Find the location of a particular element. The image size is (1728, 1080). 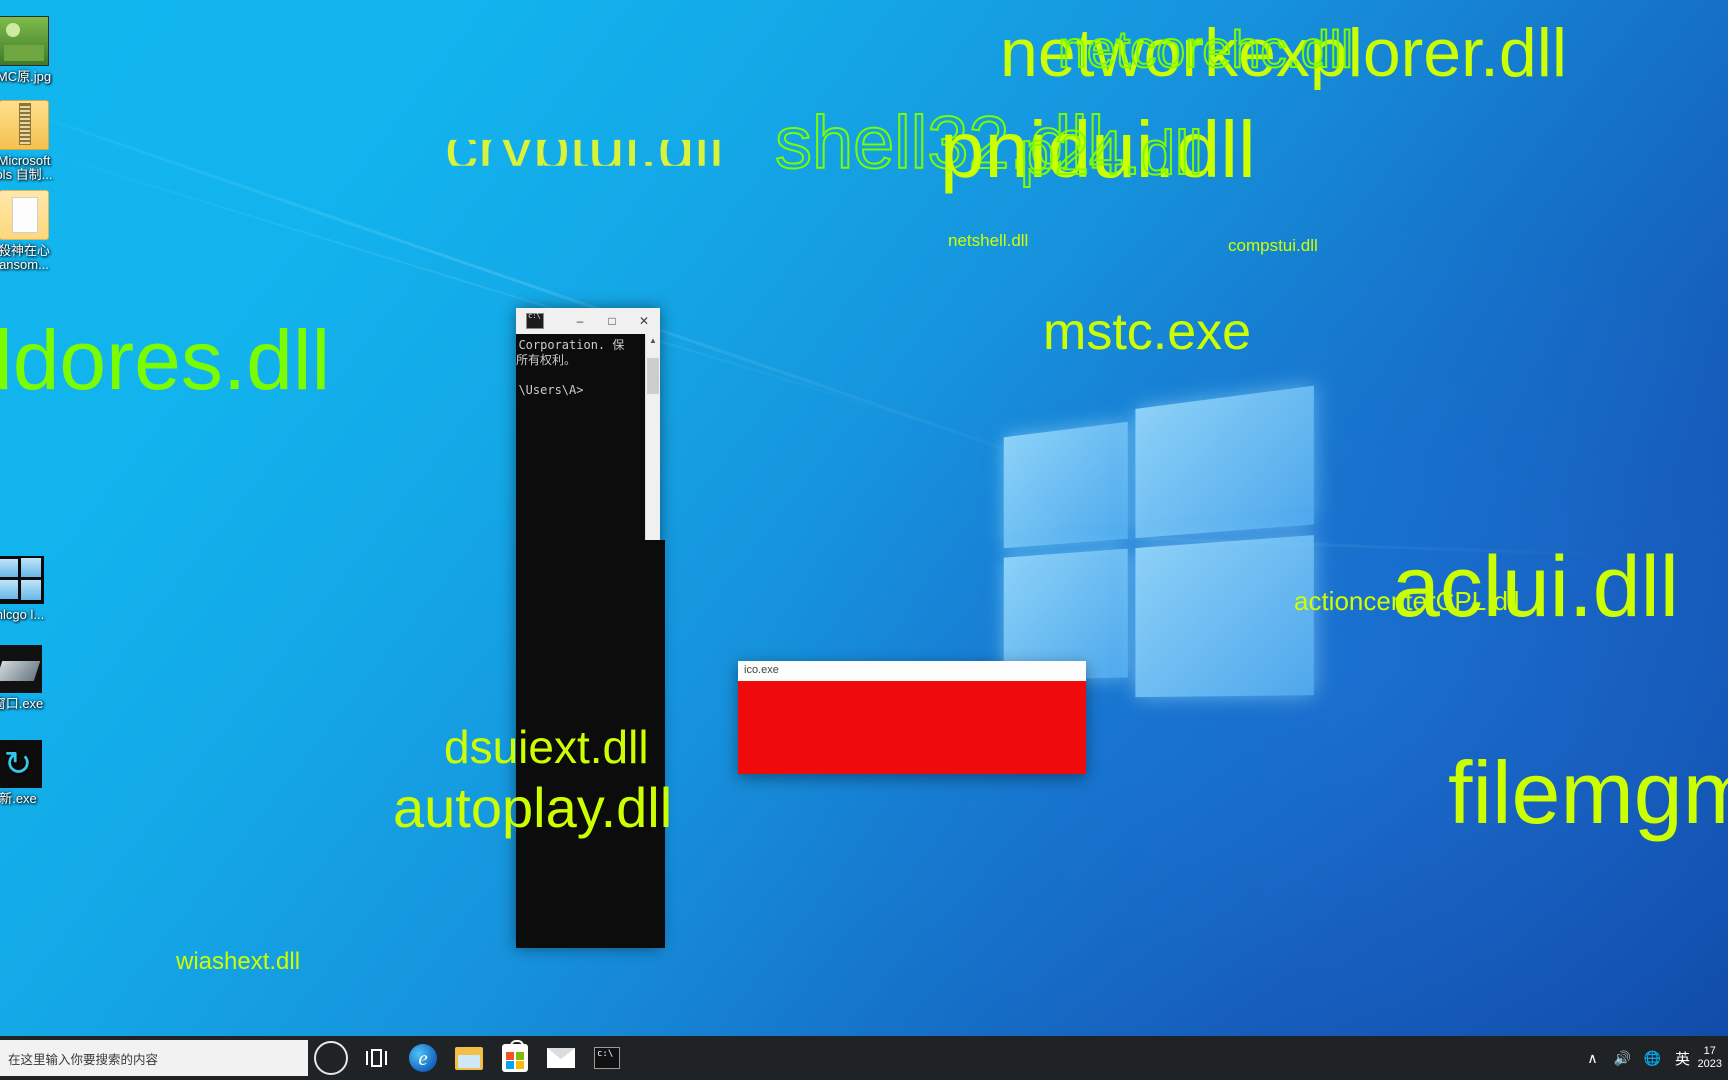

mail-glyph is located at coordinates (561, 1058).